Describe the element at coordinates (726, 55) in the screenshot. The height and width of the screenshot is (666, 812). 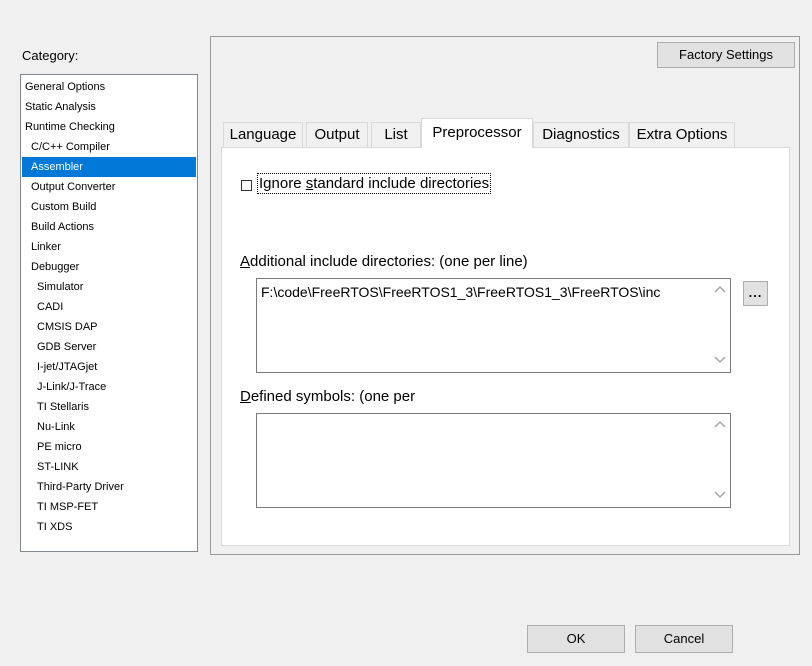
I see `factory-settings-button: Factory Settings` at that location.